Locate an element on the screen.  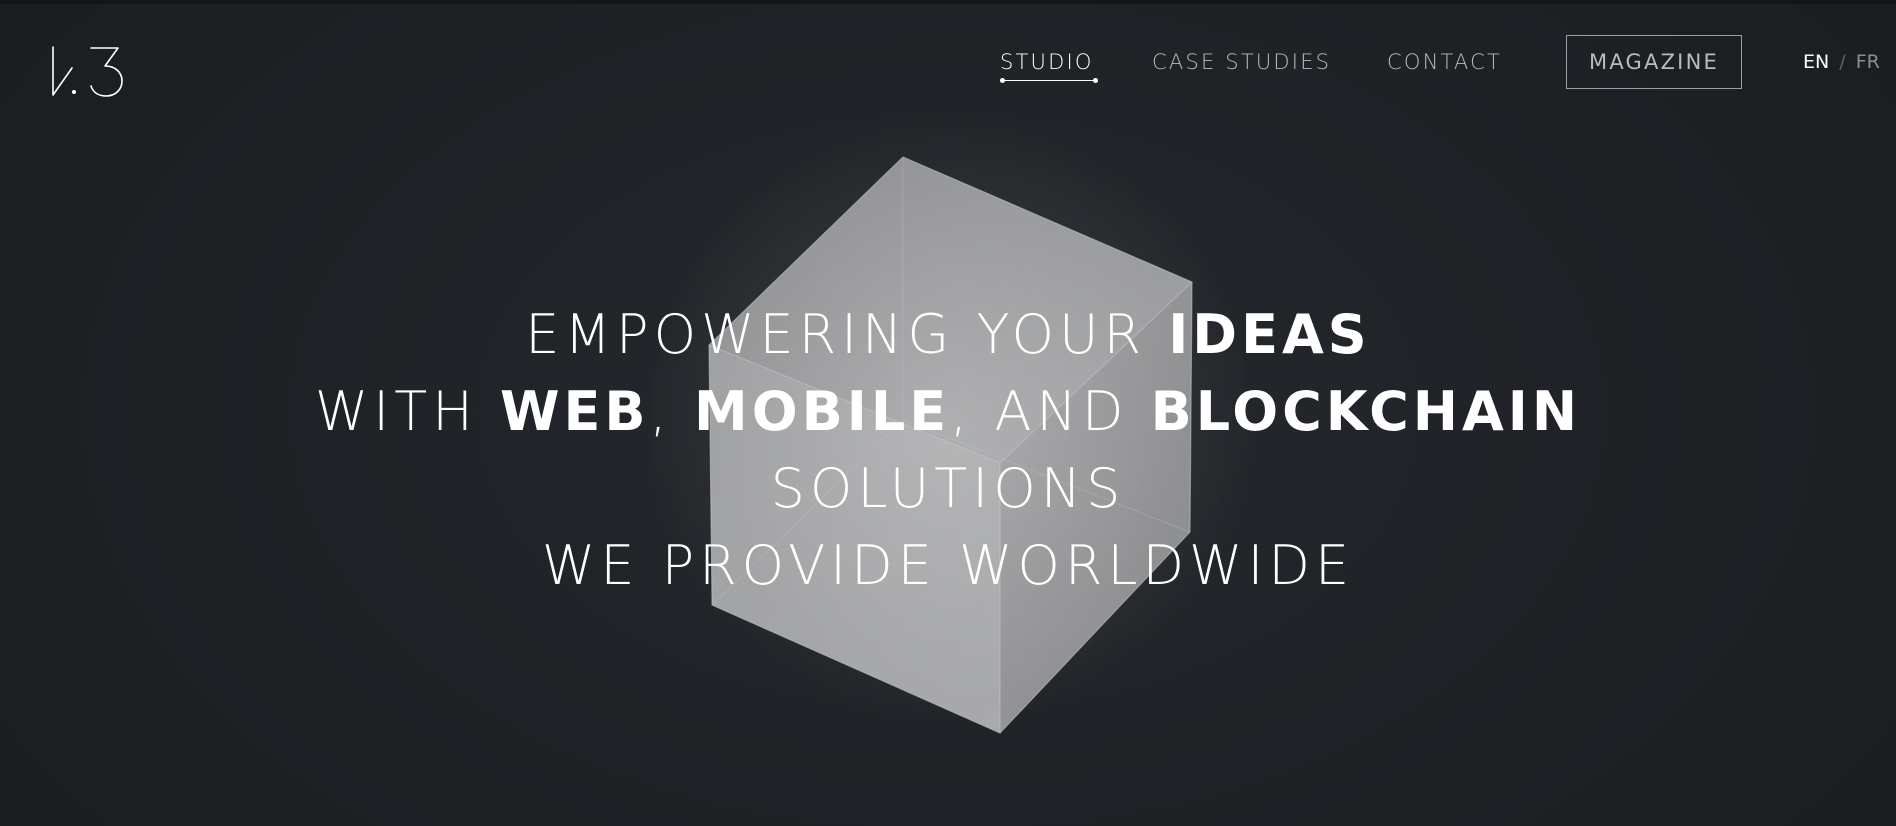
hero-line-2: WITH WEB, MOBILE, AND BLOCKCHAIN is located at coordinates (948, 411).